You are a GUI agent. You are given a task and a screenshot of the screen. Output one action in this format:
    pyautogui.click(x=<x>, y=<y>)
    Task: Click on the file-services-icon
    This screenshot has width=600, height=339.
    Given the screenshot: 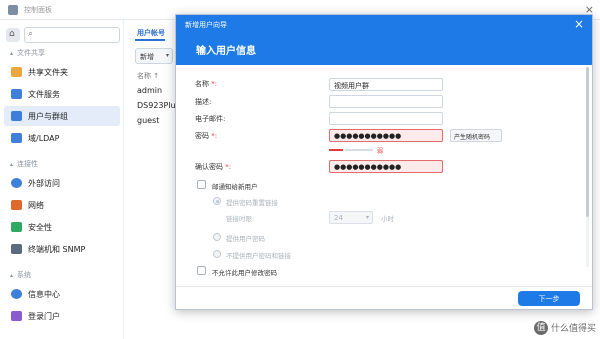 What is the action you would take?
    pyautogui.click(x=16, y=94)
    